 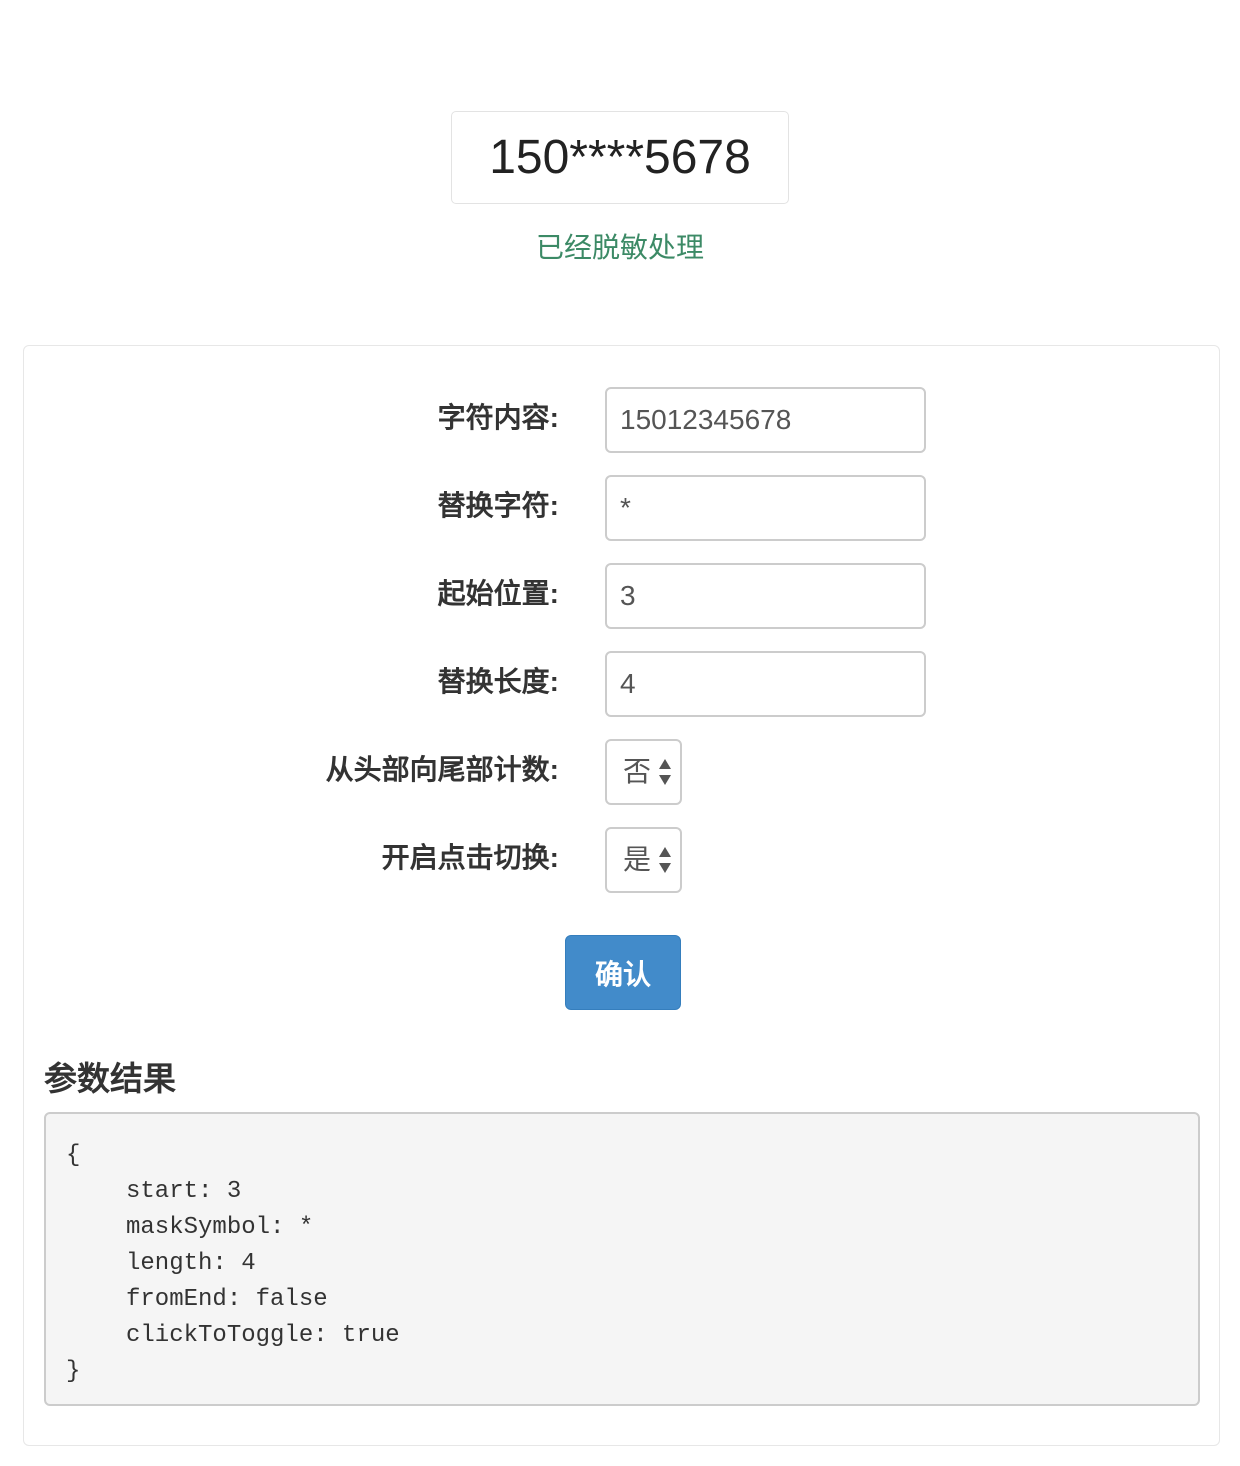 I want to click on code-line: clickToToggle: true, so click(x=263, y=1335).